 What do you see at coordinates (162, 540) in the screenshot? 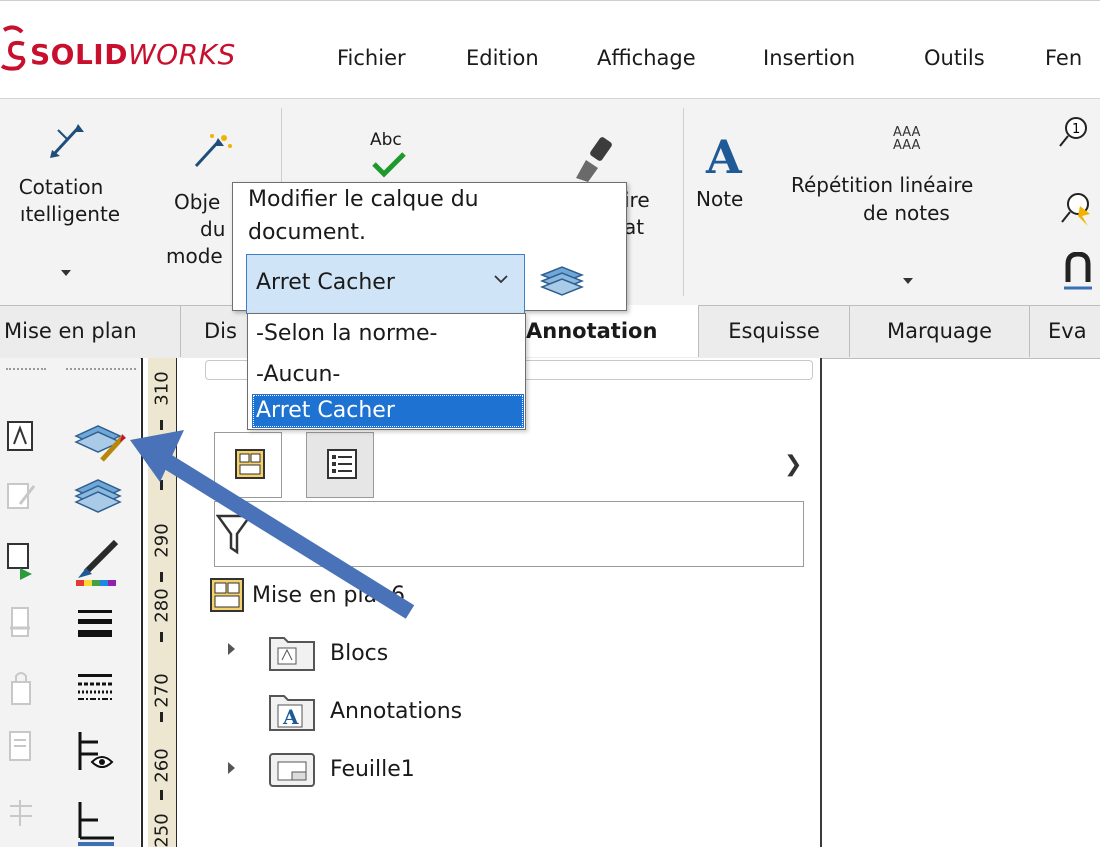
I see `ruler-label: 290` at bounding box center [162, 540].